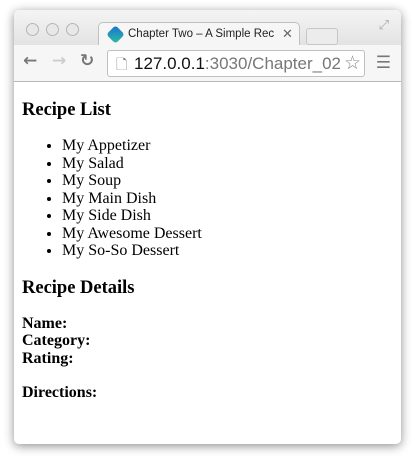 This screenshot has height=464, width=415. What do you see at coordinates (78, 287) in the screenshot?
I see `recipe-details-heading: Recipe Details` at bounding box center [78, 287].